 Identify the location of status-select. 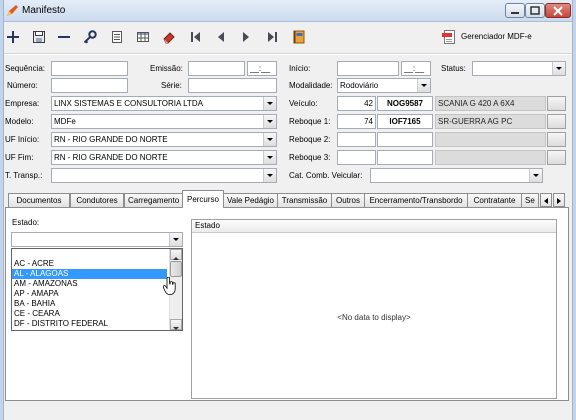
(519, 68).